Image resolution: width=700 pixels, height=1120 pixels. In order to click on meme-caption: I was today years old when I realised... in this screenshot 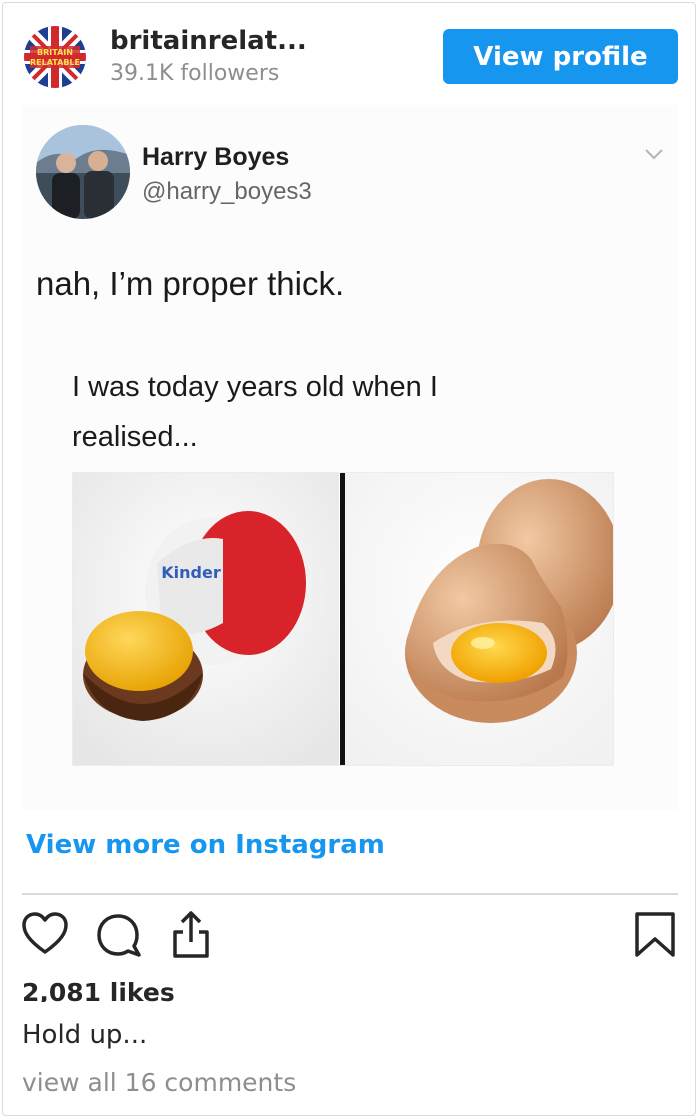, I will do `click(255, 412)`.